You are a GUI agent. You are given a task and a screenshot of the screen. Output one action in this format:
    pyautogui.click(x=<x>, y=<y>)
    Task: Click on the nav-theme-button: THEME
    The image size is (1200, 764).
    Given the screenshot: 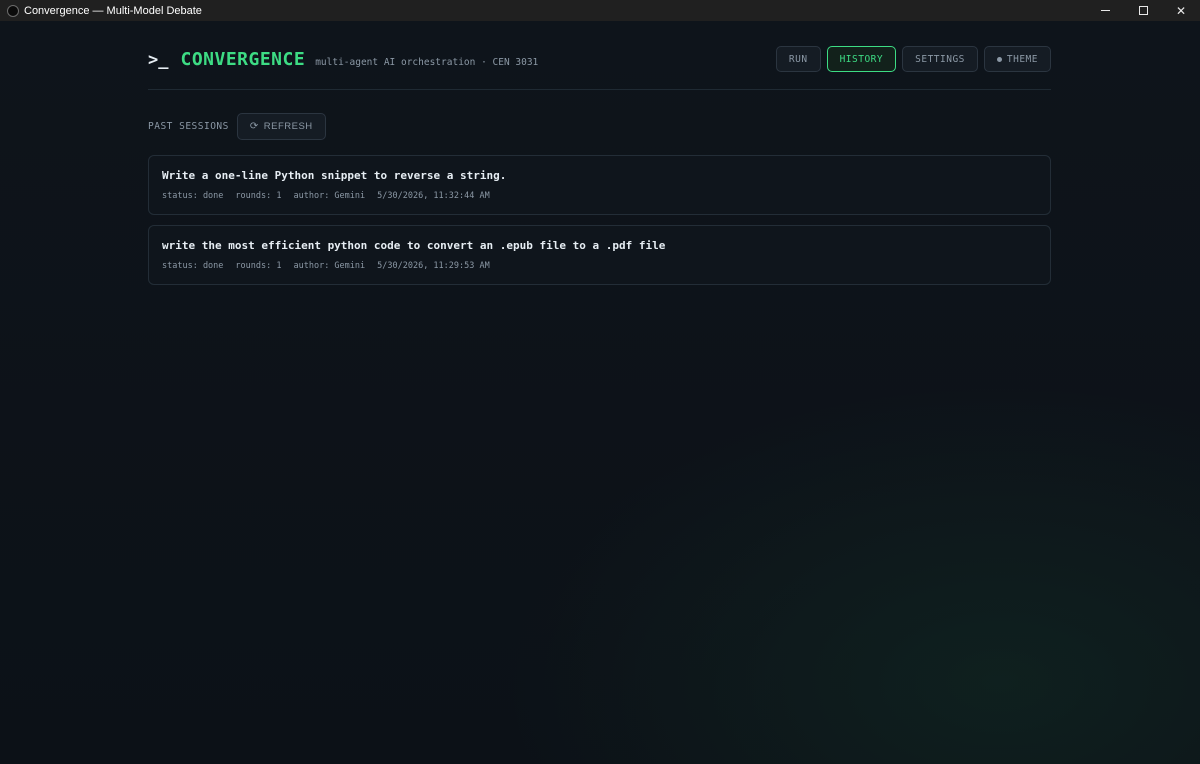 What is the action you would take?
    pyautogui.click(x=1017, y=59)
    